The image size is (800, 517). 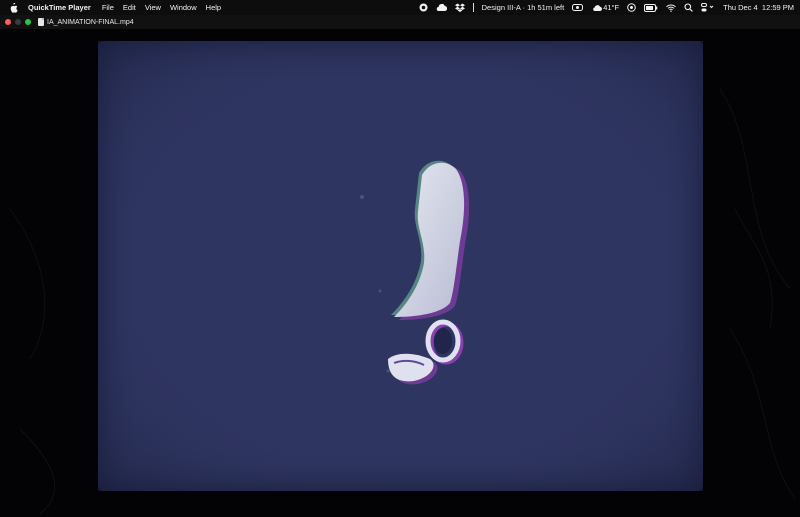 I want to click on record-icon, so click(x=423, y=7).